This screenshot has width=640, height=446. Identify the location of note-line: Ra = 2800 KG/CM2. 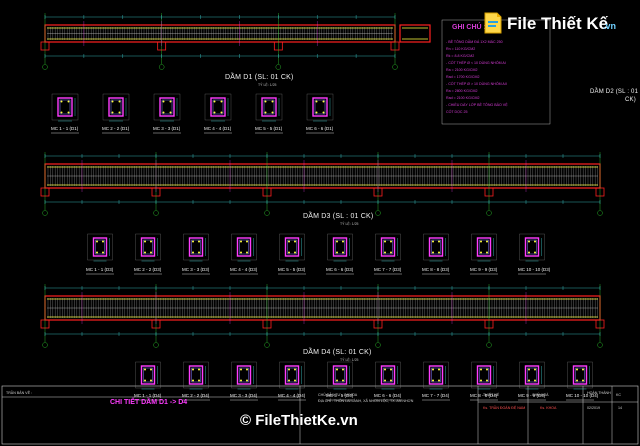
(462, 91).